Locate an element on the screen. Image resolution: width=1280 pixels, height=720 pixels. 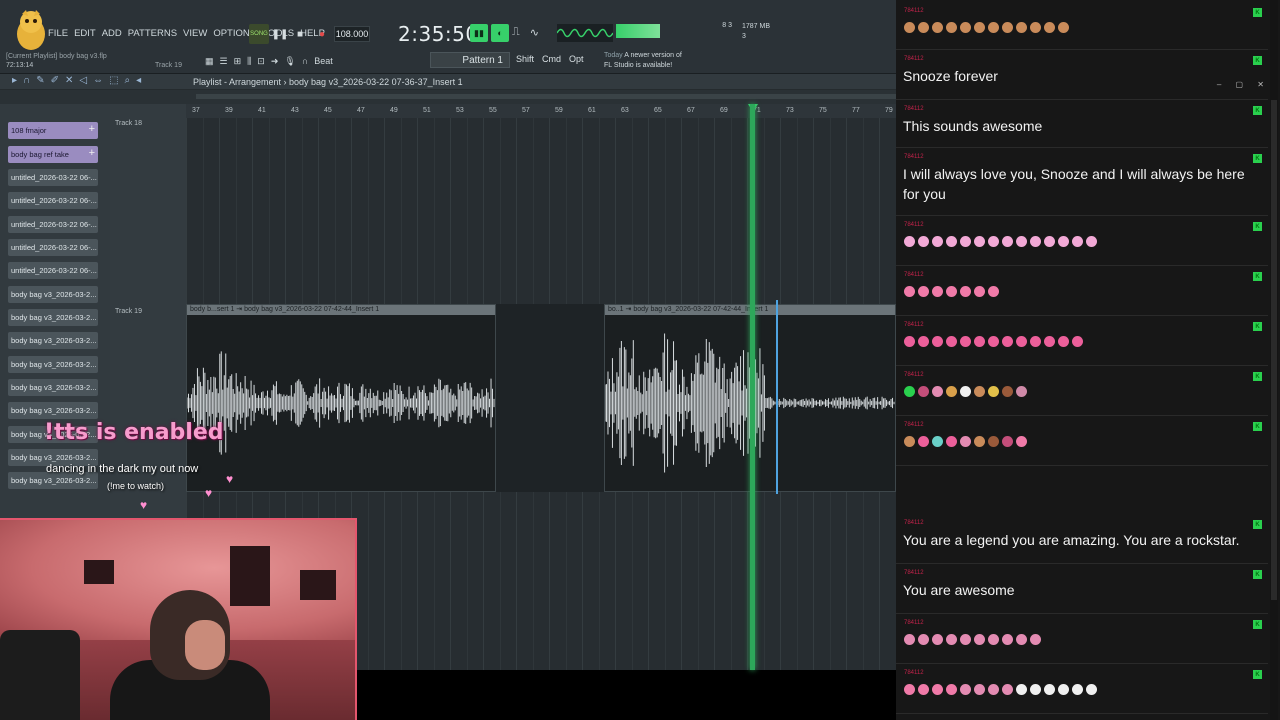
playlist-scrollbar is located at coordinates (448, 97).